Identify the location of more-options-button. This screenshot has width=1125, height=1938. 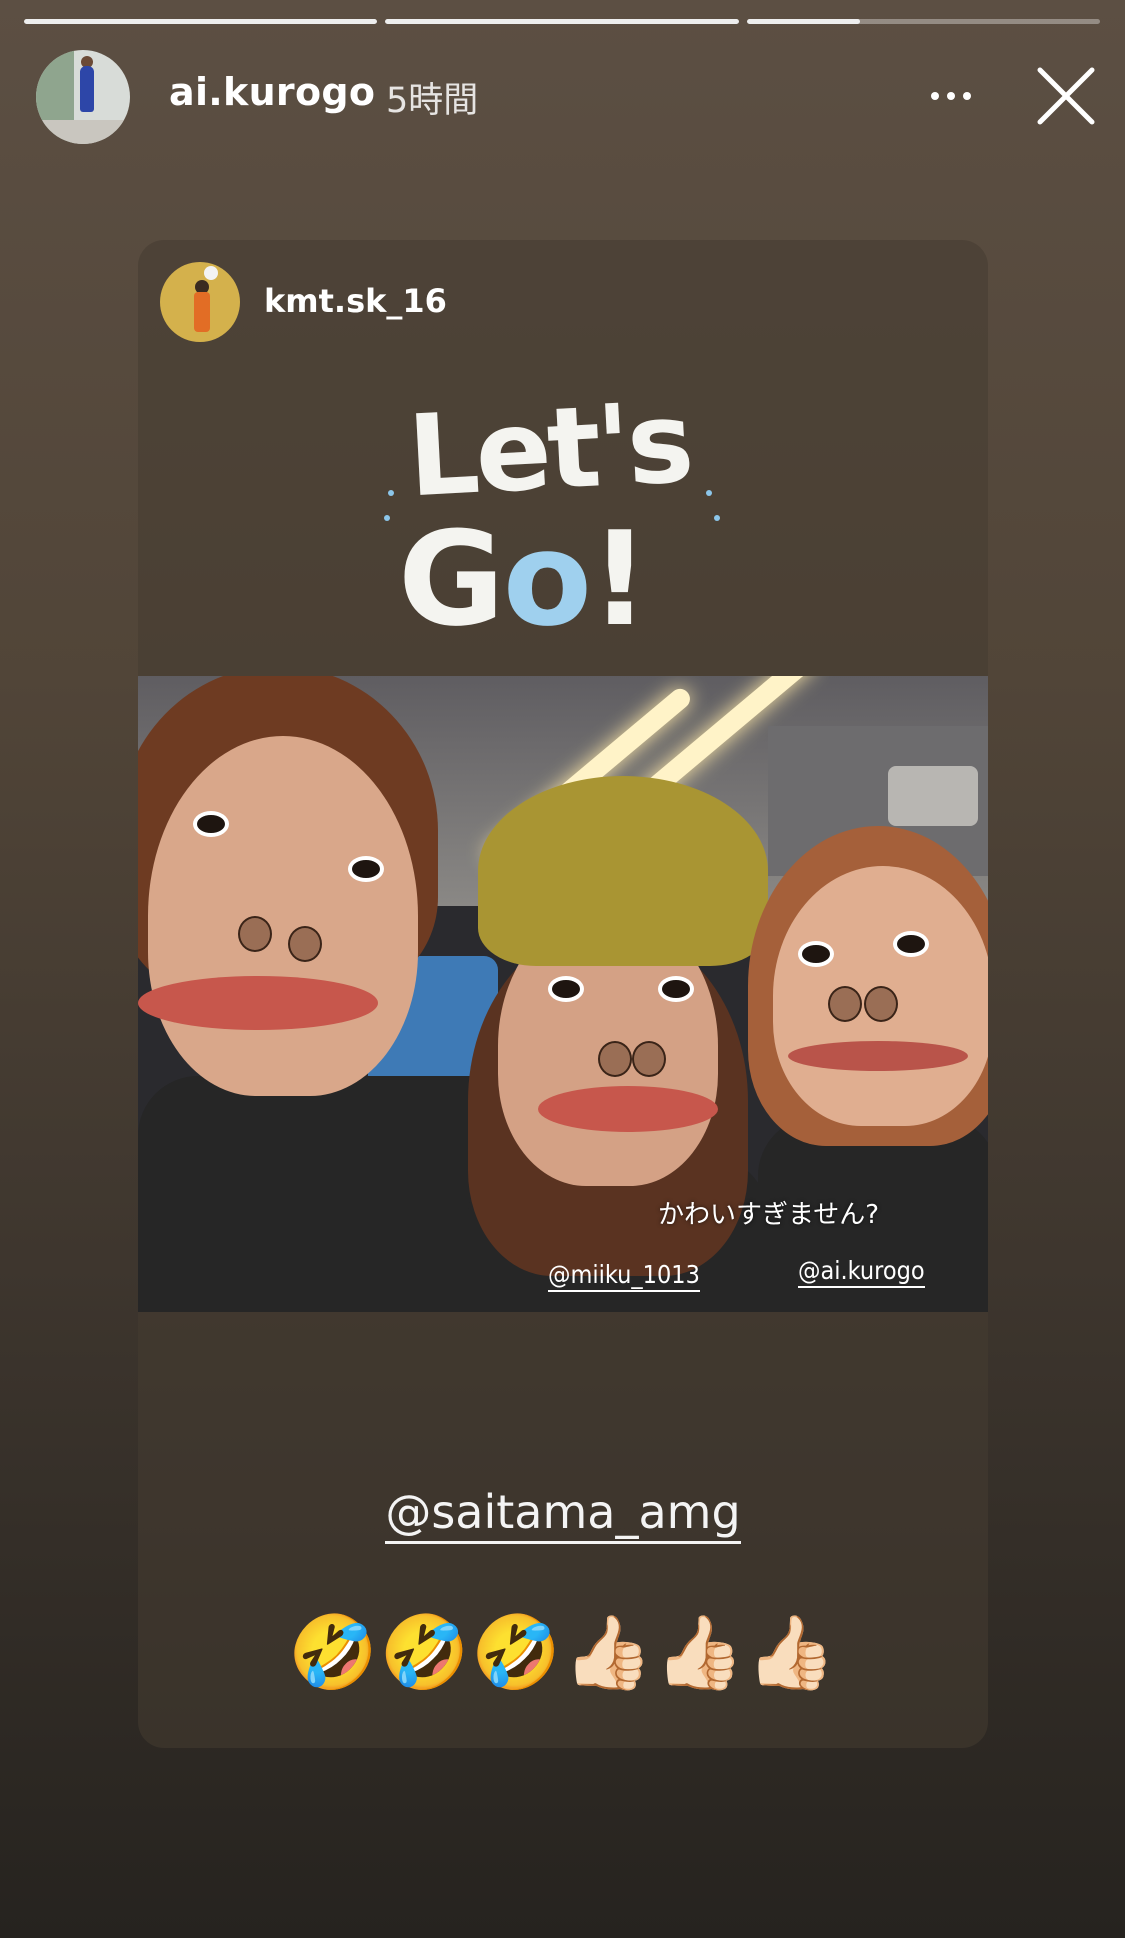
(951, 96).